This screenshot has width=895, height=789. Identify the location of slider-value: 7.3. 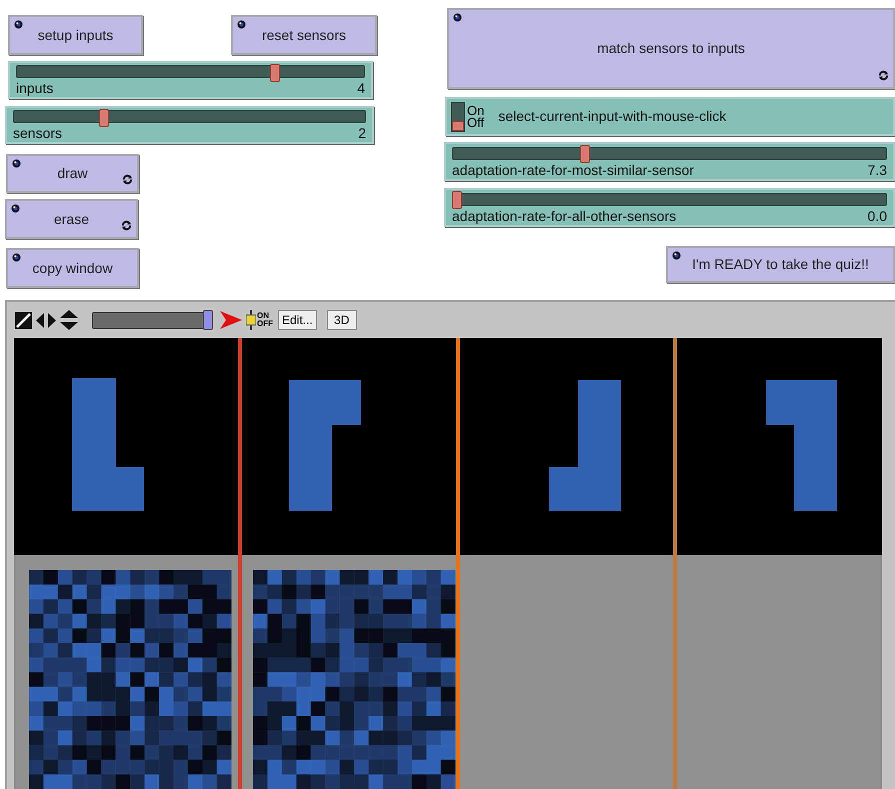
(877, 170).